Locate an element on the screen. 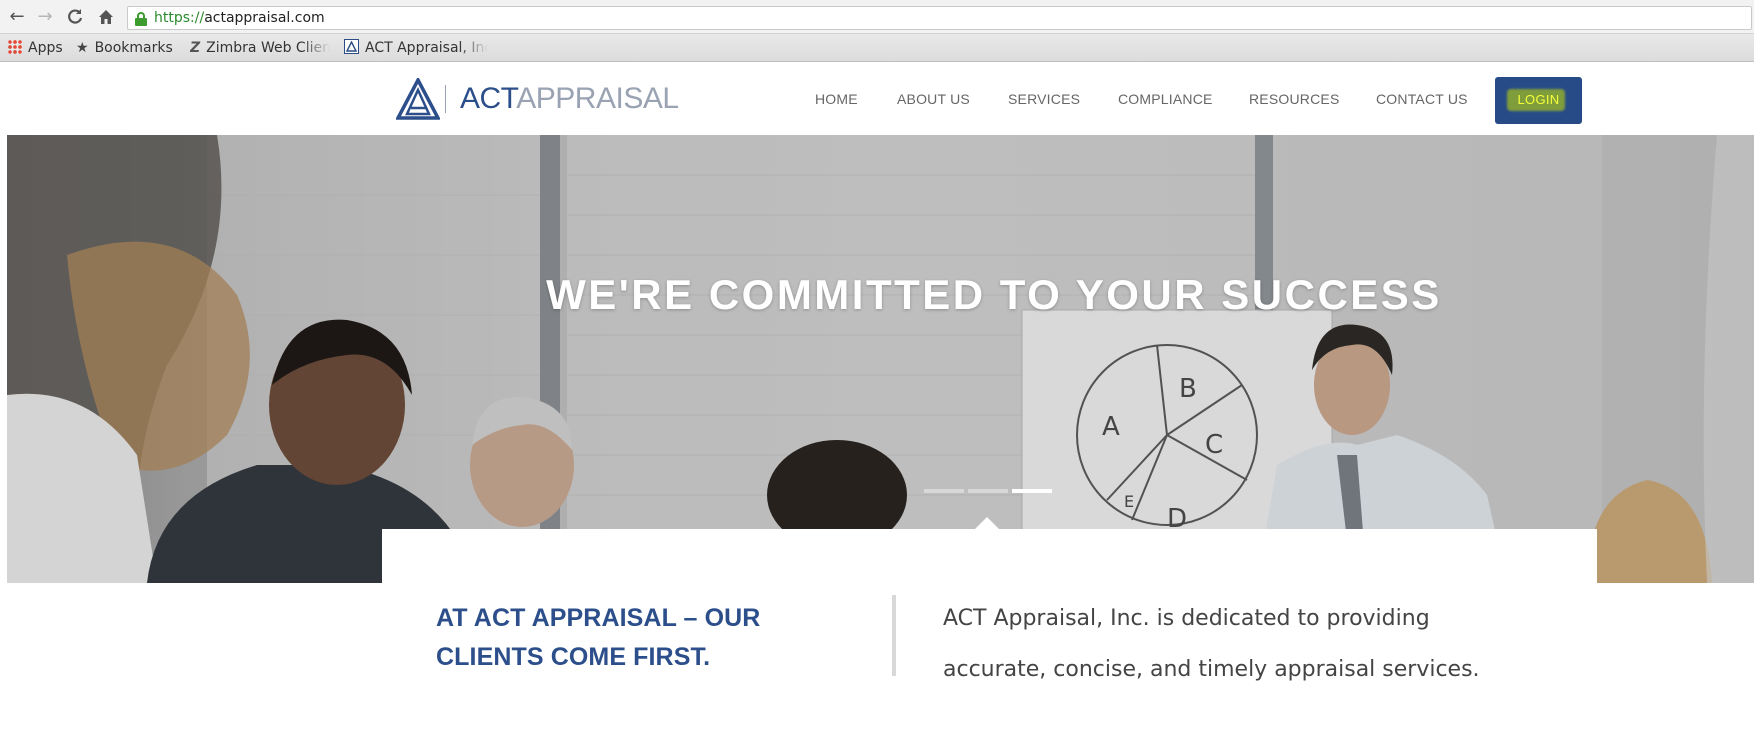 The image size is (1754, 751). intro-heading-line-2: CLIENTS COME FIRST. is located at coordinates (573, 657).